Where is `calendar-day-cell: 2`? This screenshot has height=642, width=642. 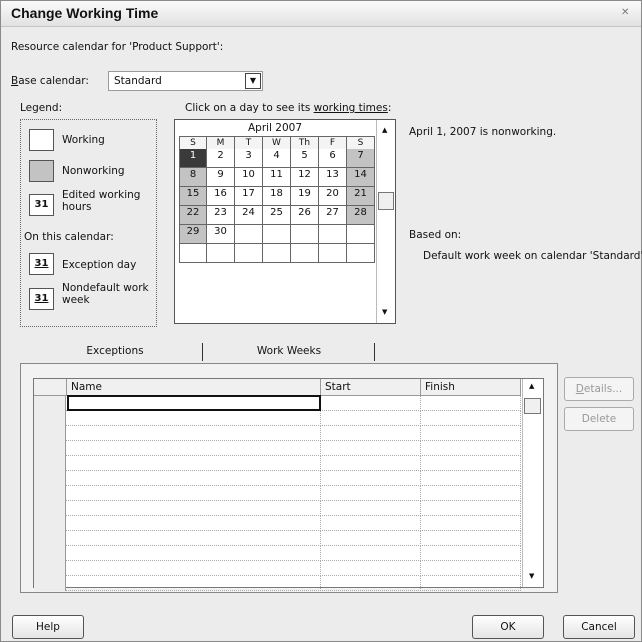 calendar-day-cell: 2 is located at coordinates (221, 158).